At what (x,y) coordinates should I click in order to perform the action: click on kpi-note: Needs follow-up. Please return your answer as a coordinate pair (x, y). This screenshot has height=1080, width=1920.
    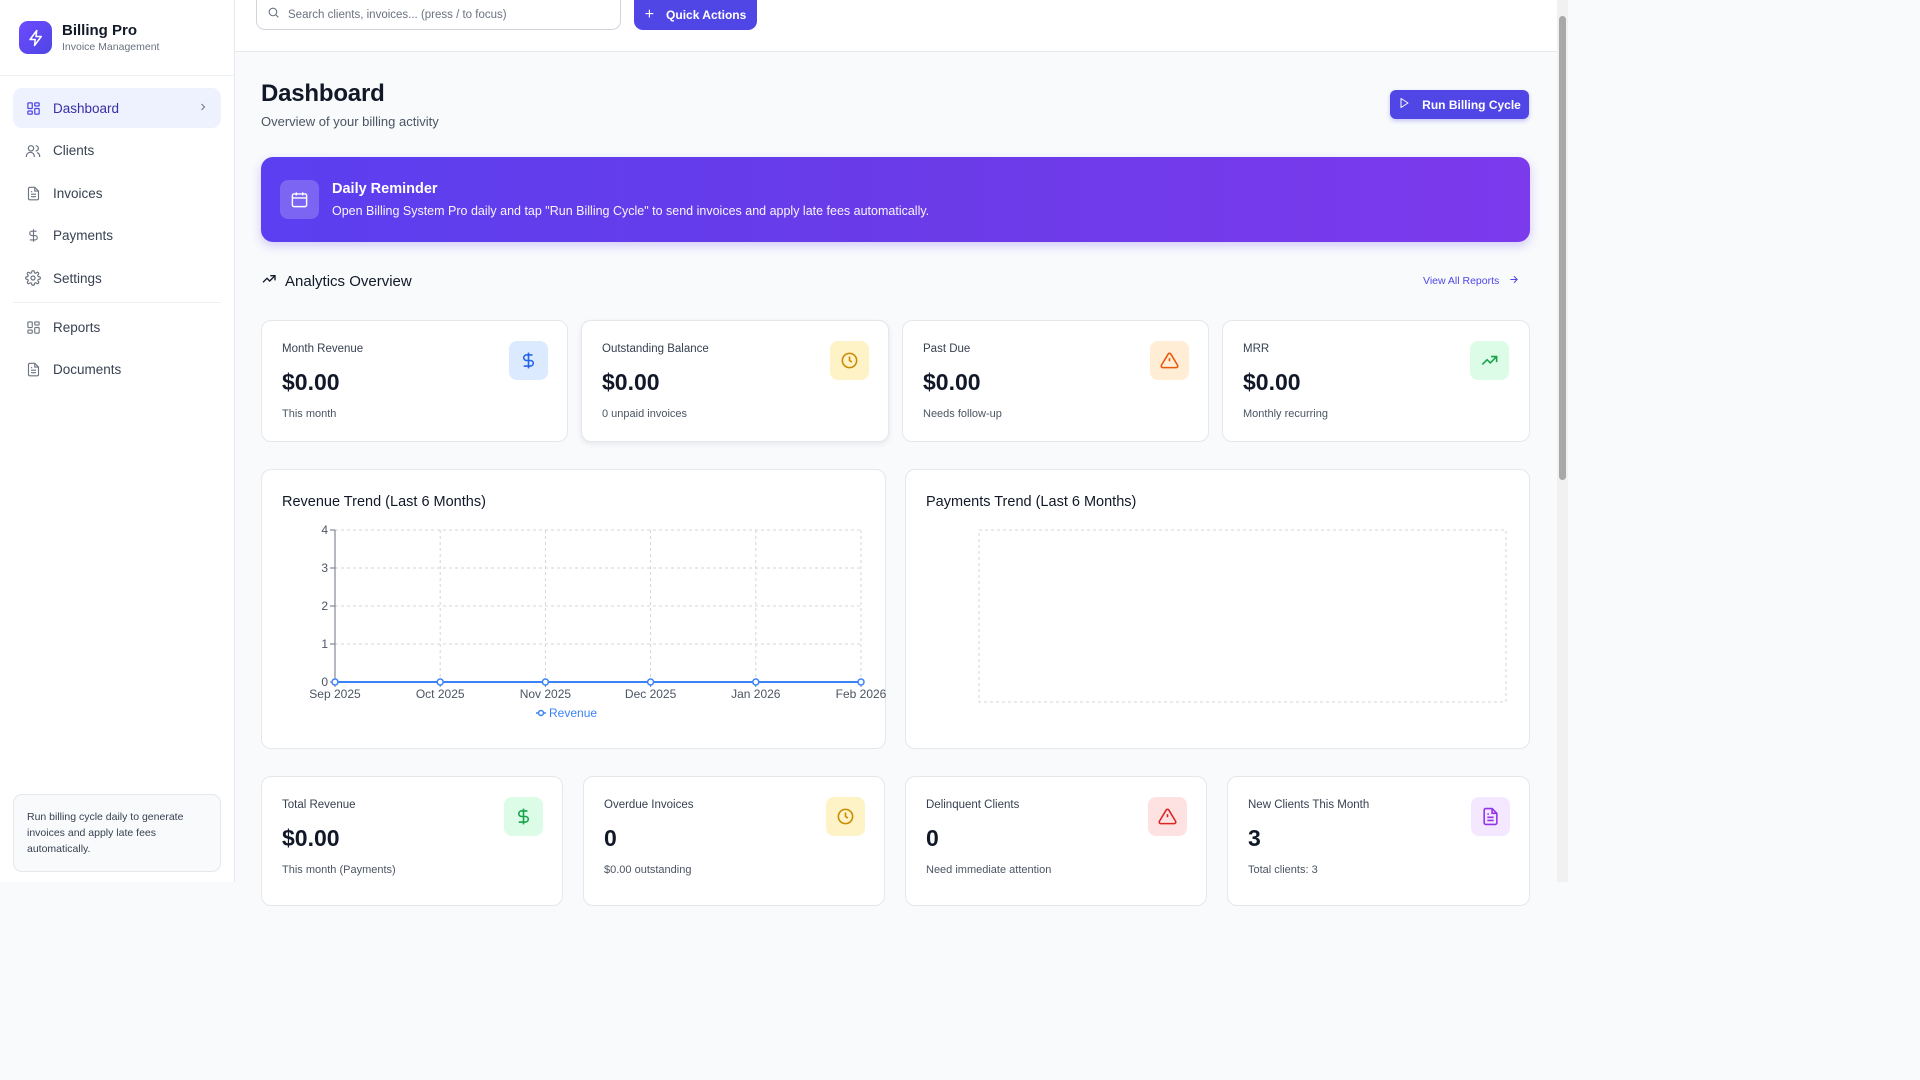
    Looking at the image, I should click on (962, 414).